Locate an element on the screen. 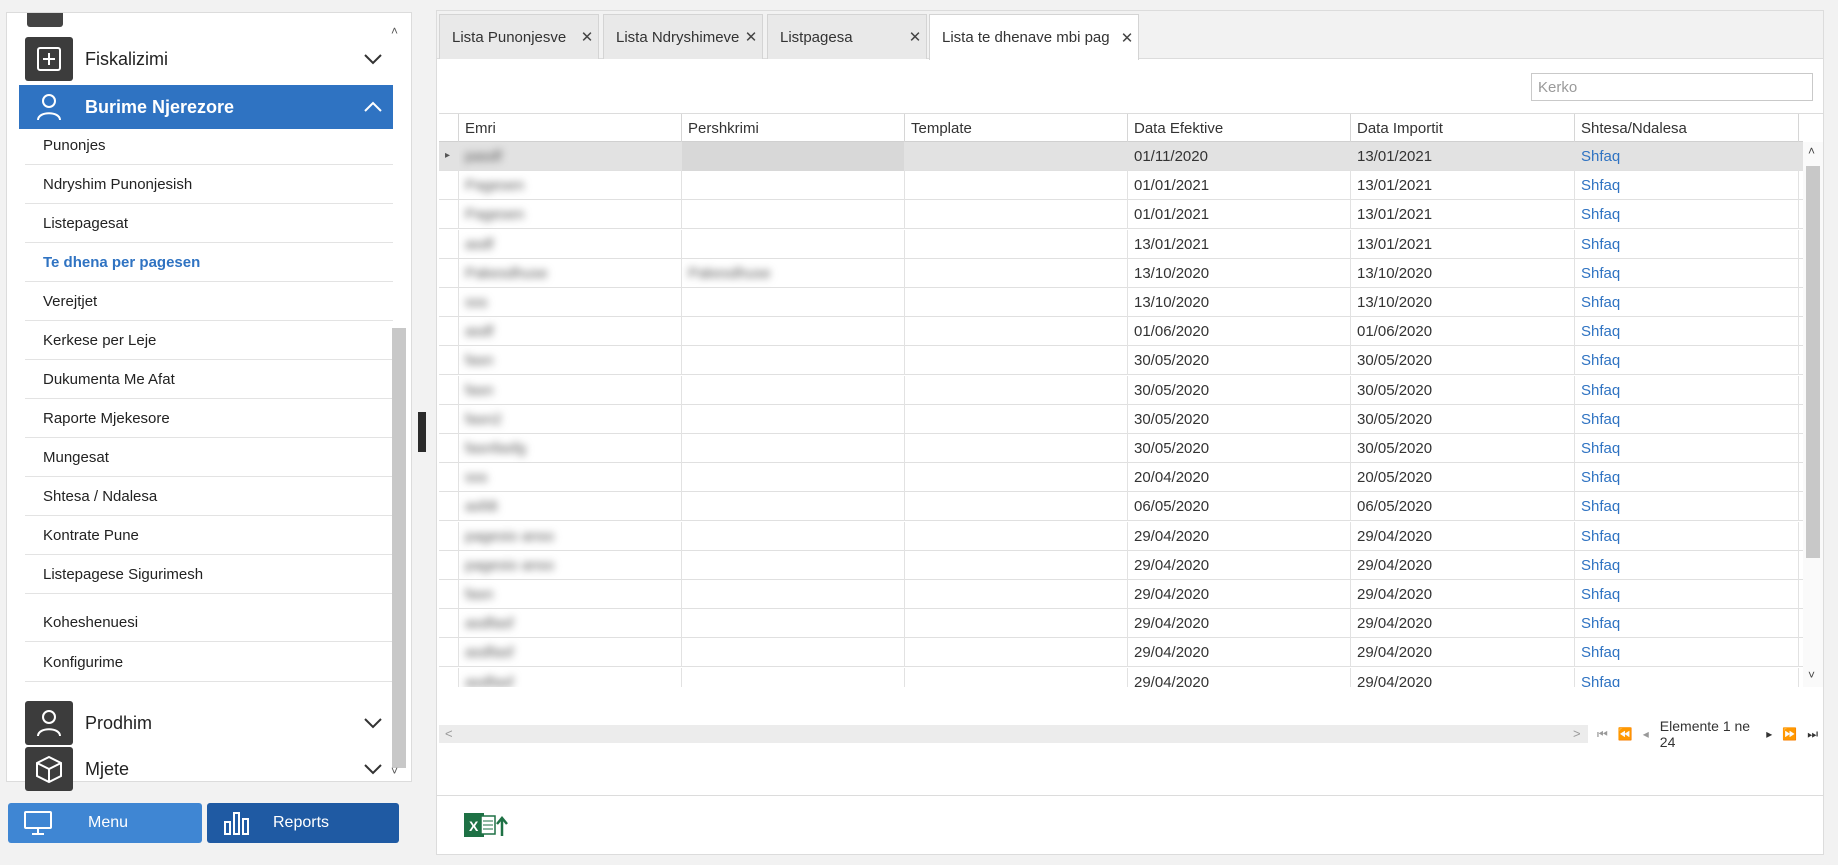 This screenshot has width=1838, height=865. sidebar-item: Raporte Mjekesore is located at coordinates (209, 419).